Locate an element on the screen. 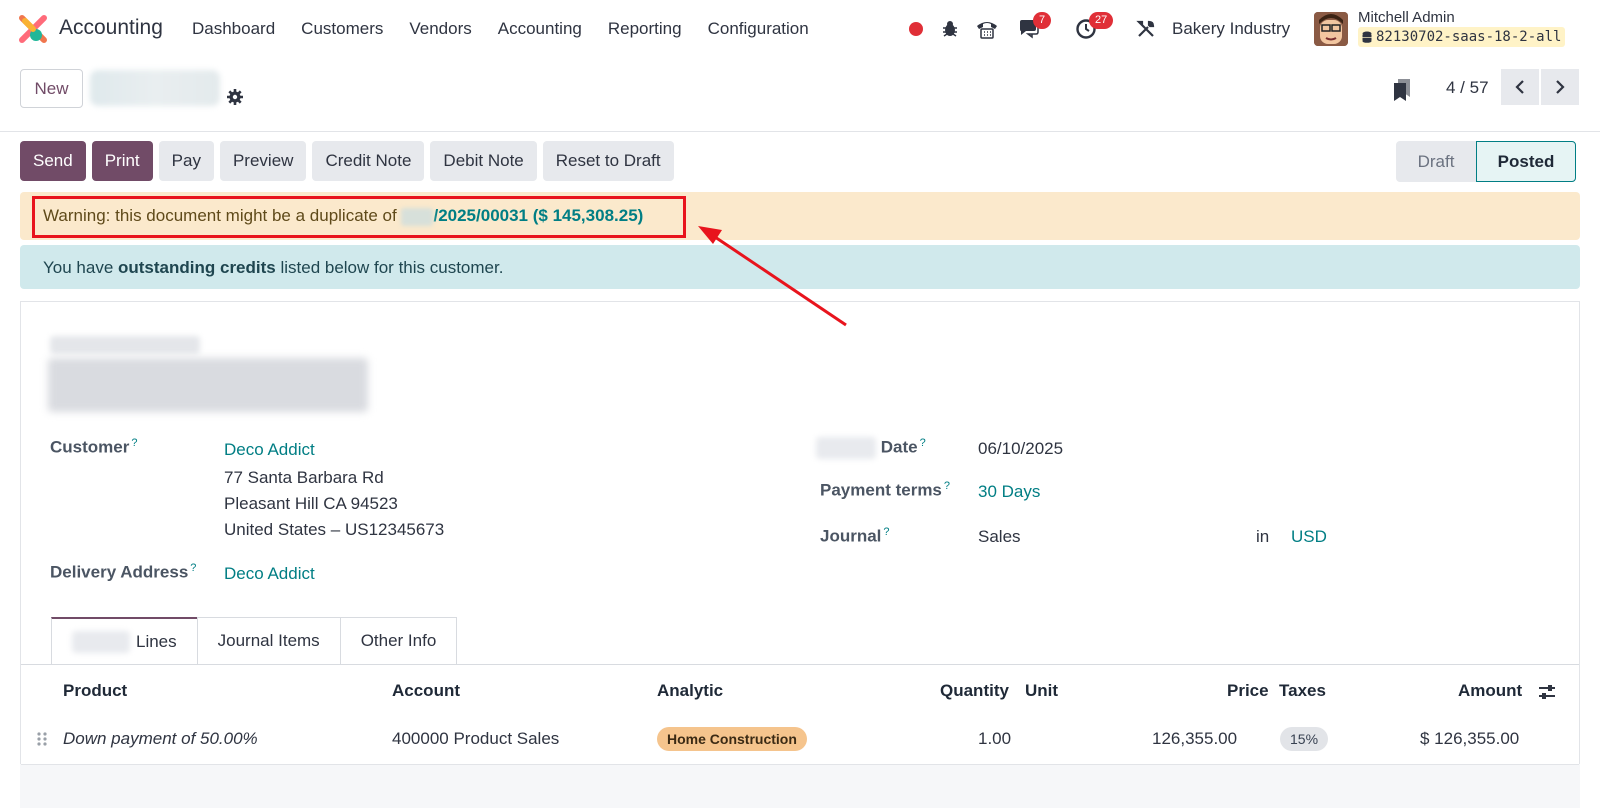 The height and width of the screenshot is (808, 1600). voip-button is located at coordinates (987, 29).